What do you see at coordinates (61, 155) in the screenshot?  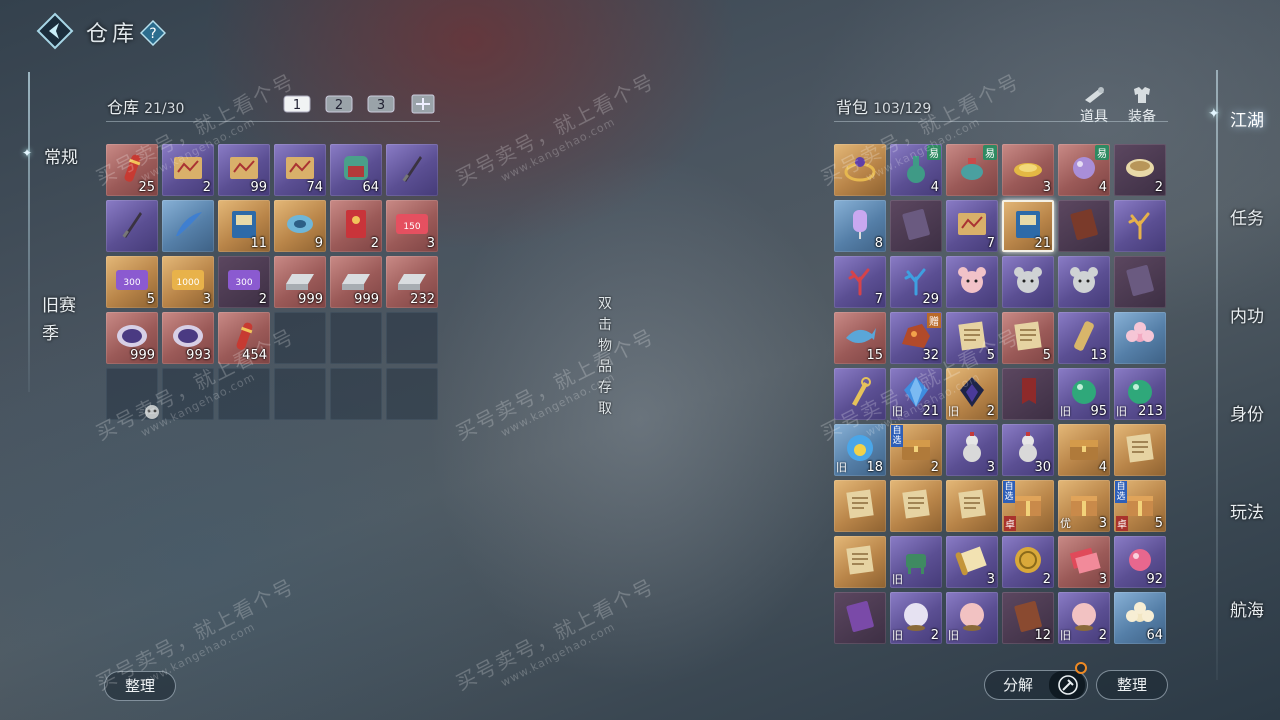 I see `tab-regular: 常规` at bounding box center [61, 155].